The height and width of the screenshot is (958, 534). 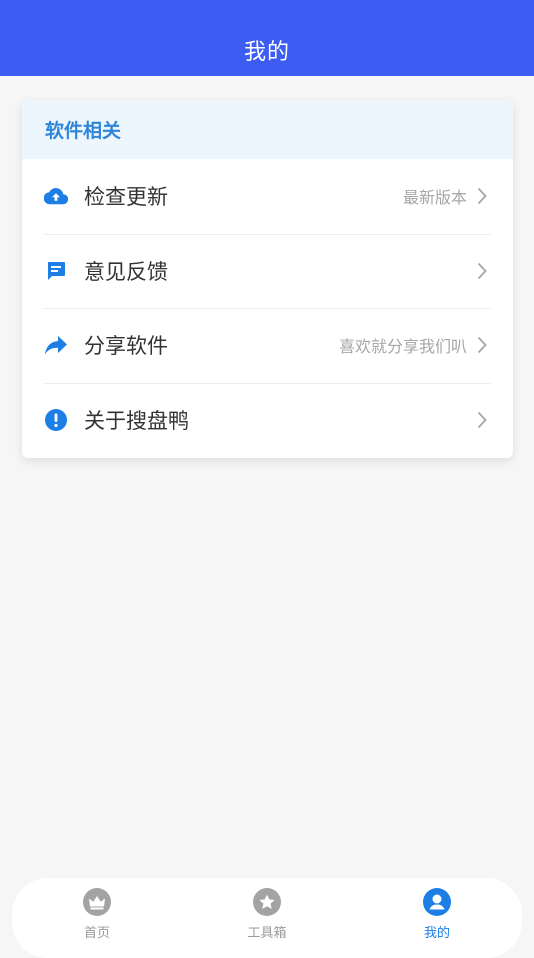 What do you see at coordinates (83, 131) in the screenshot?
I see `section-title: 软件相关` at bounding box center [83, 131].